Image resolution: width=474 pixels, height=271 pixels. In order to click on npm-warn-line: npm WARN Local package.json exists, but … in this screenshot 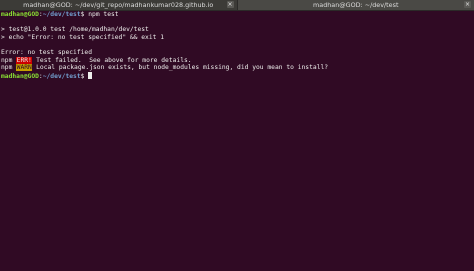, I will do `click(237, 68)`.